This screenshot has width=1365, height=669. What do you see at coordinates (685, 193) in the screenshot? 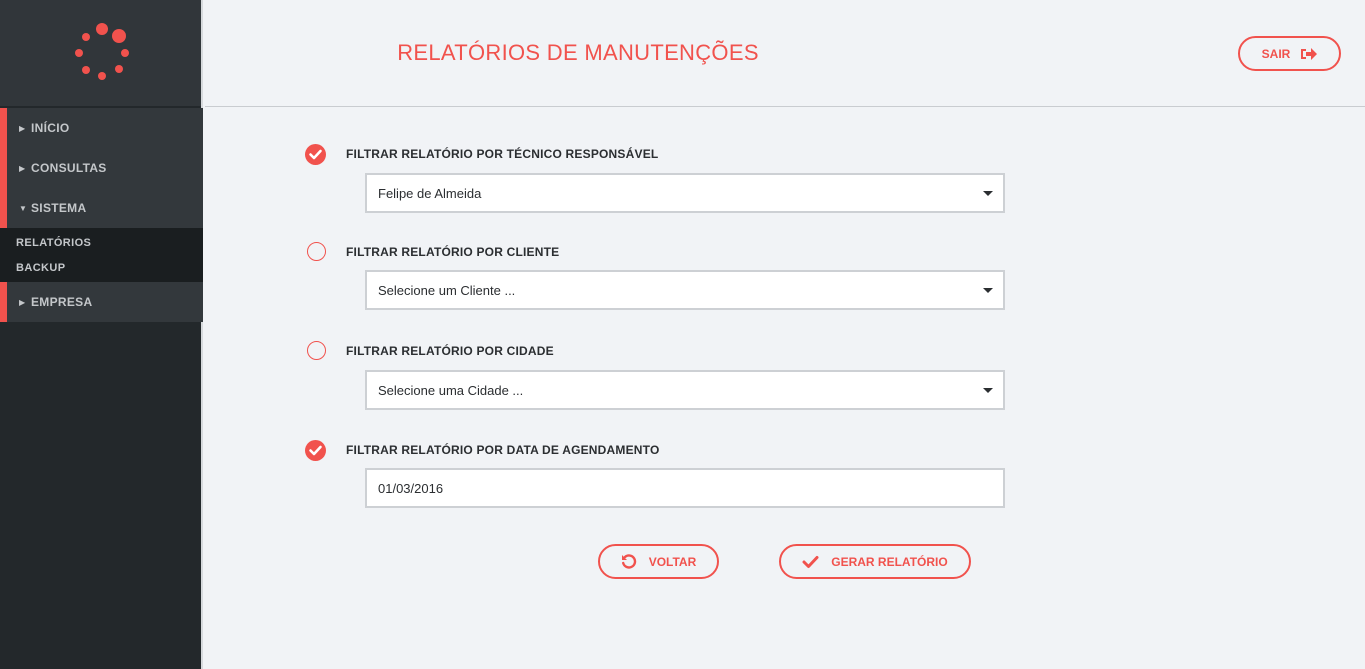
I see `tecnico-select: Felipe de Almeida` at bounding box center [685, 193].